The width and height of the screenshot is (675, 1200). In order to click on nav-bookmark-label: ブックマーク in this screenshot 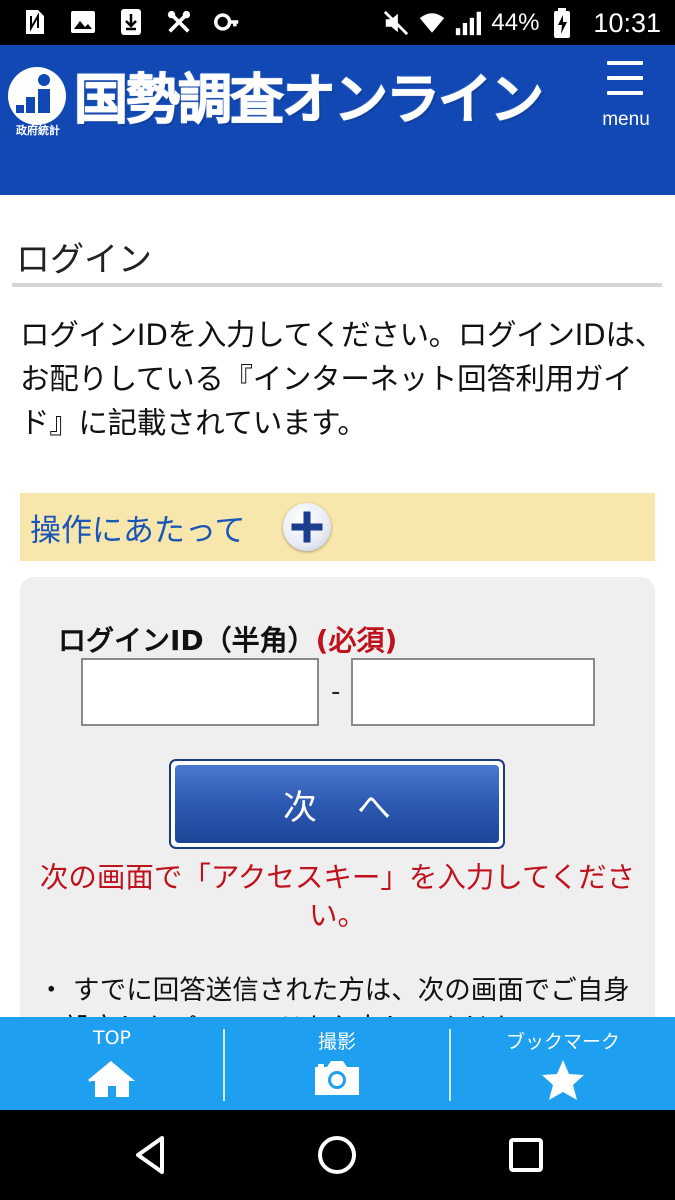, I will do `click(562, 1042)`.